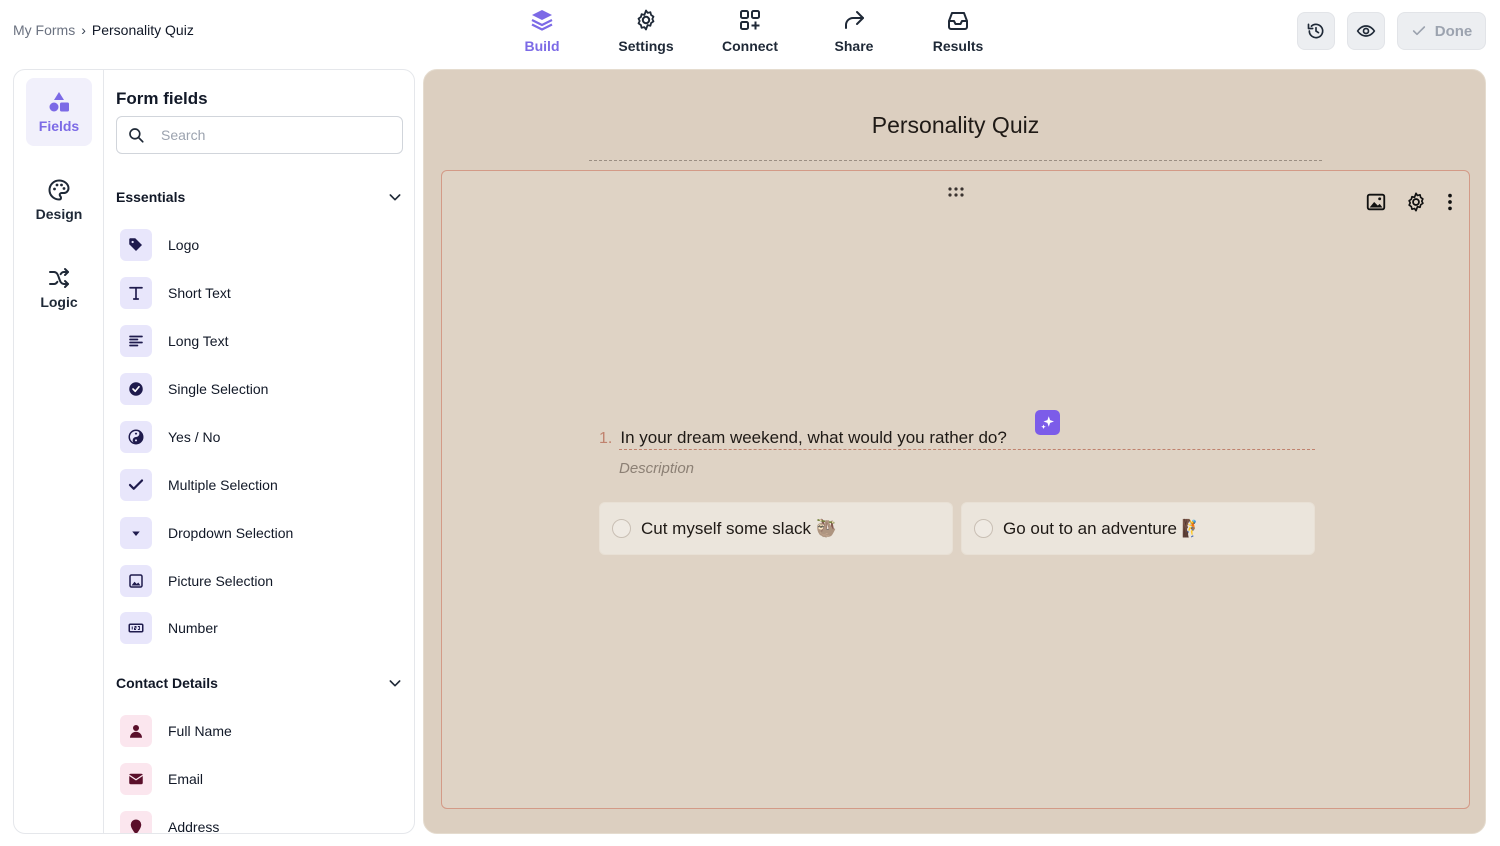 This screenshot has height=846, width=1500. I want to click on field-item-label: Address, so click(194, 826).